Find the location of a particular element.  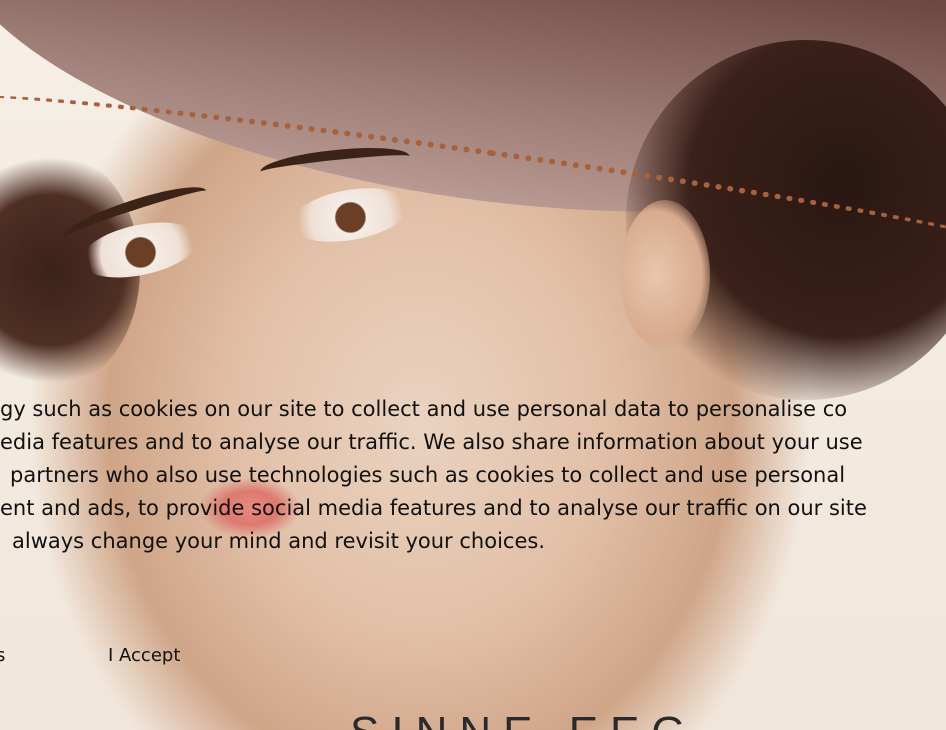

accept-button: I Accept is located at coordinates (144, 655).